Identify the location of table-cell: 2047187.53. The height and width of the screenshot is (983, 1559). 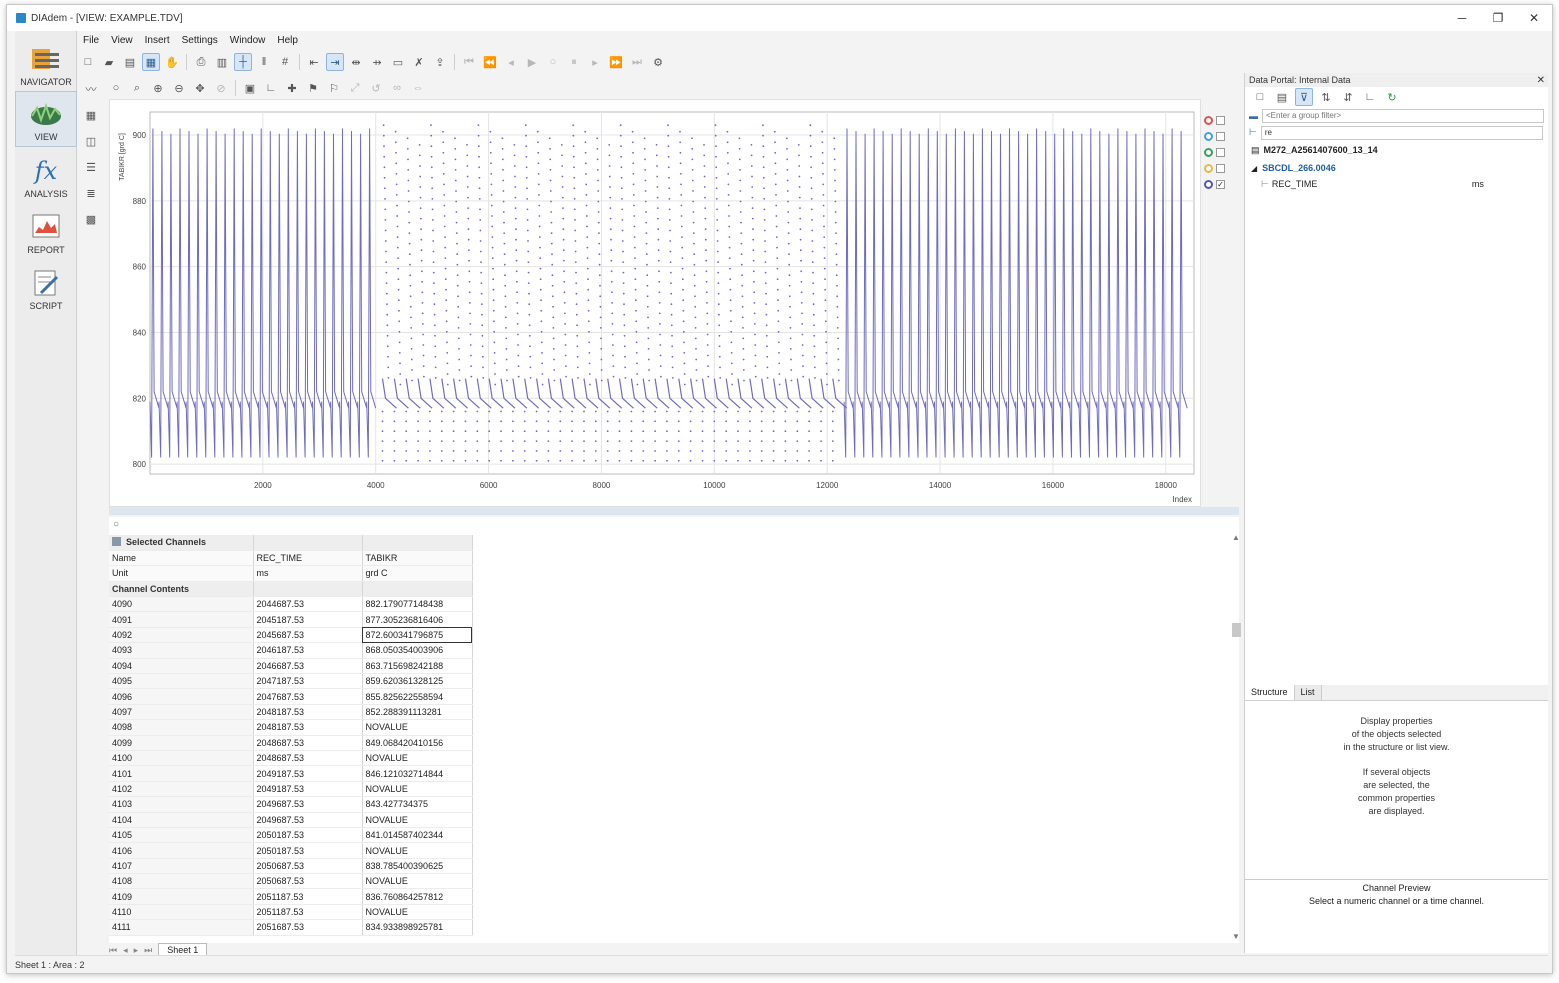
(308, 681).